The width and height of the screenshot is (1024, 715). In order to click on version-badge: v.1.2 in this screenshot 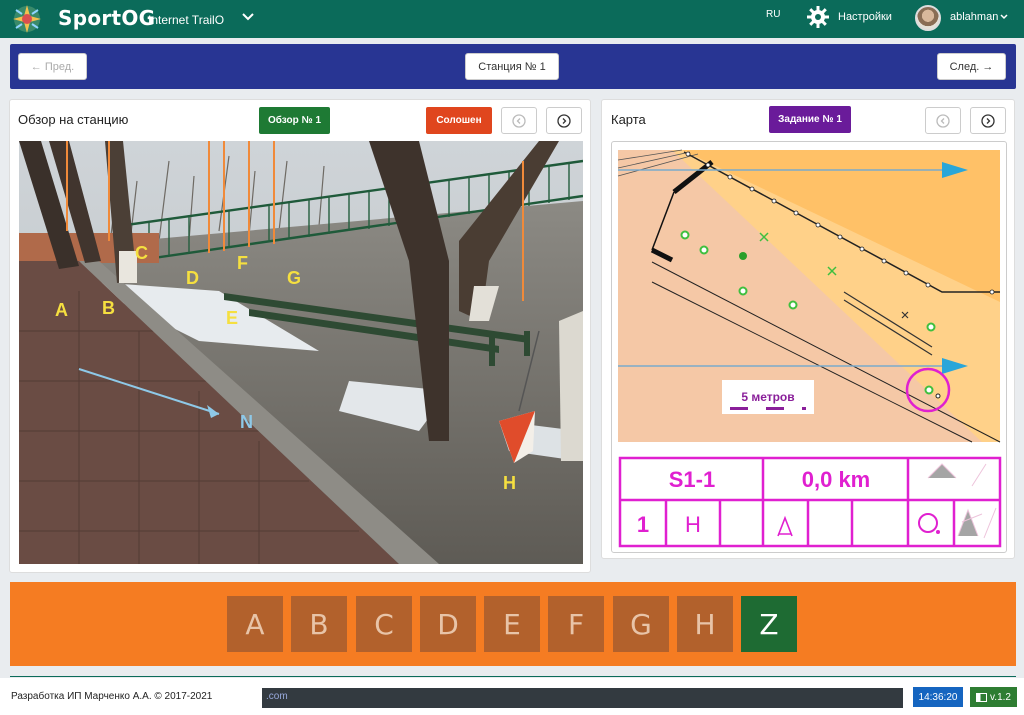, I will do `click(993, 697)`.